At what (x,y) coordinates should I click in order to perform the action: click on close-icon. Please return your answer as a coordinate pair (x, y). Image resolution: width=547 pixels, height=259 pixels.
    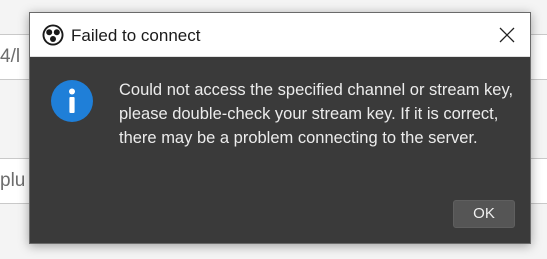
    Looking at the image, I should click on (507, 35).